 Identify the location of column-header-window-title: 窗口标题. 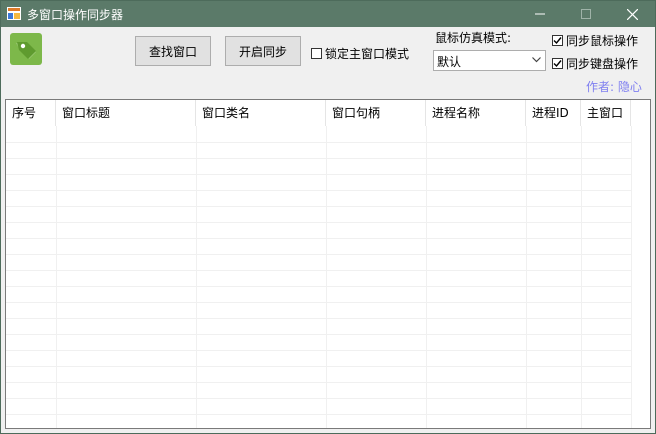
(126, 113).